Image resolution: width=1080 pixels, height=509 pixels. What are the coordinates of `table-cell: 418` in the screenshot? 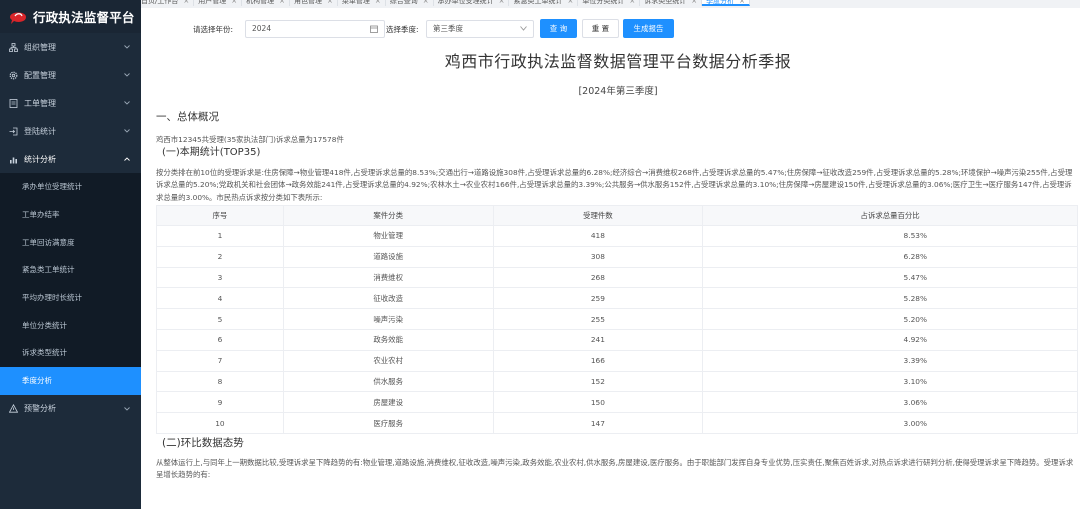 It's located at (598, 236).